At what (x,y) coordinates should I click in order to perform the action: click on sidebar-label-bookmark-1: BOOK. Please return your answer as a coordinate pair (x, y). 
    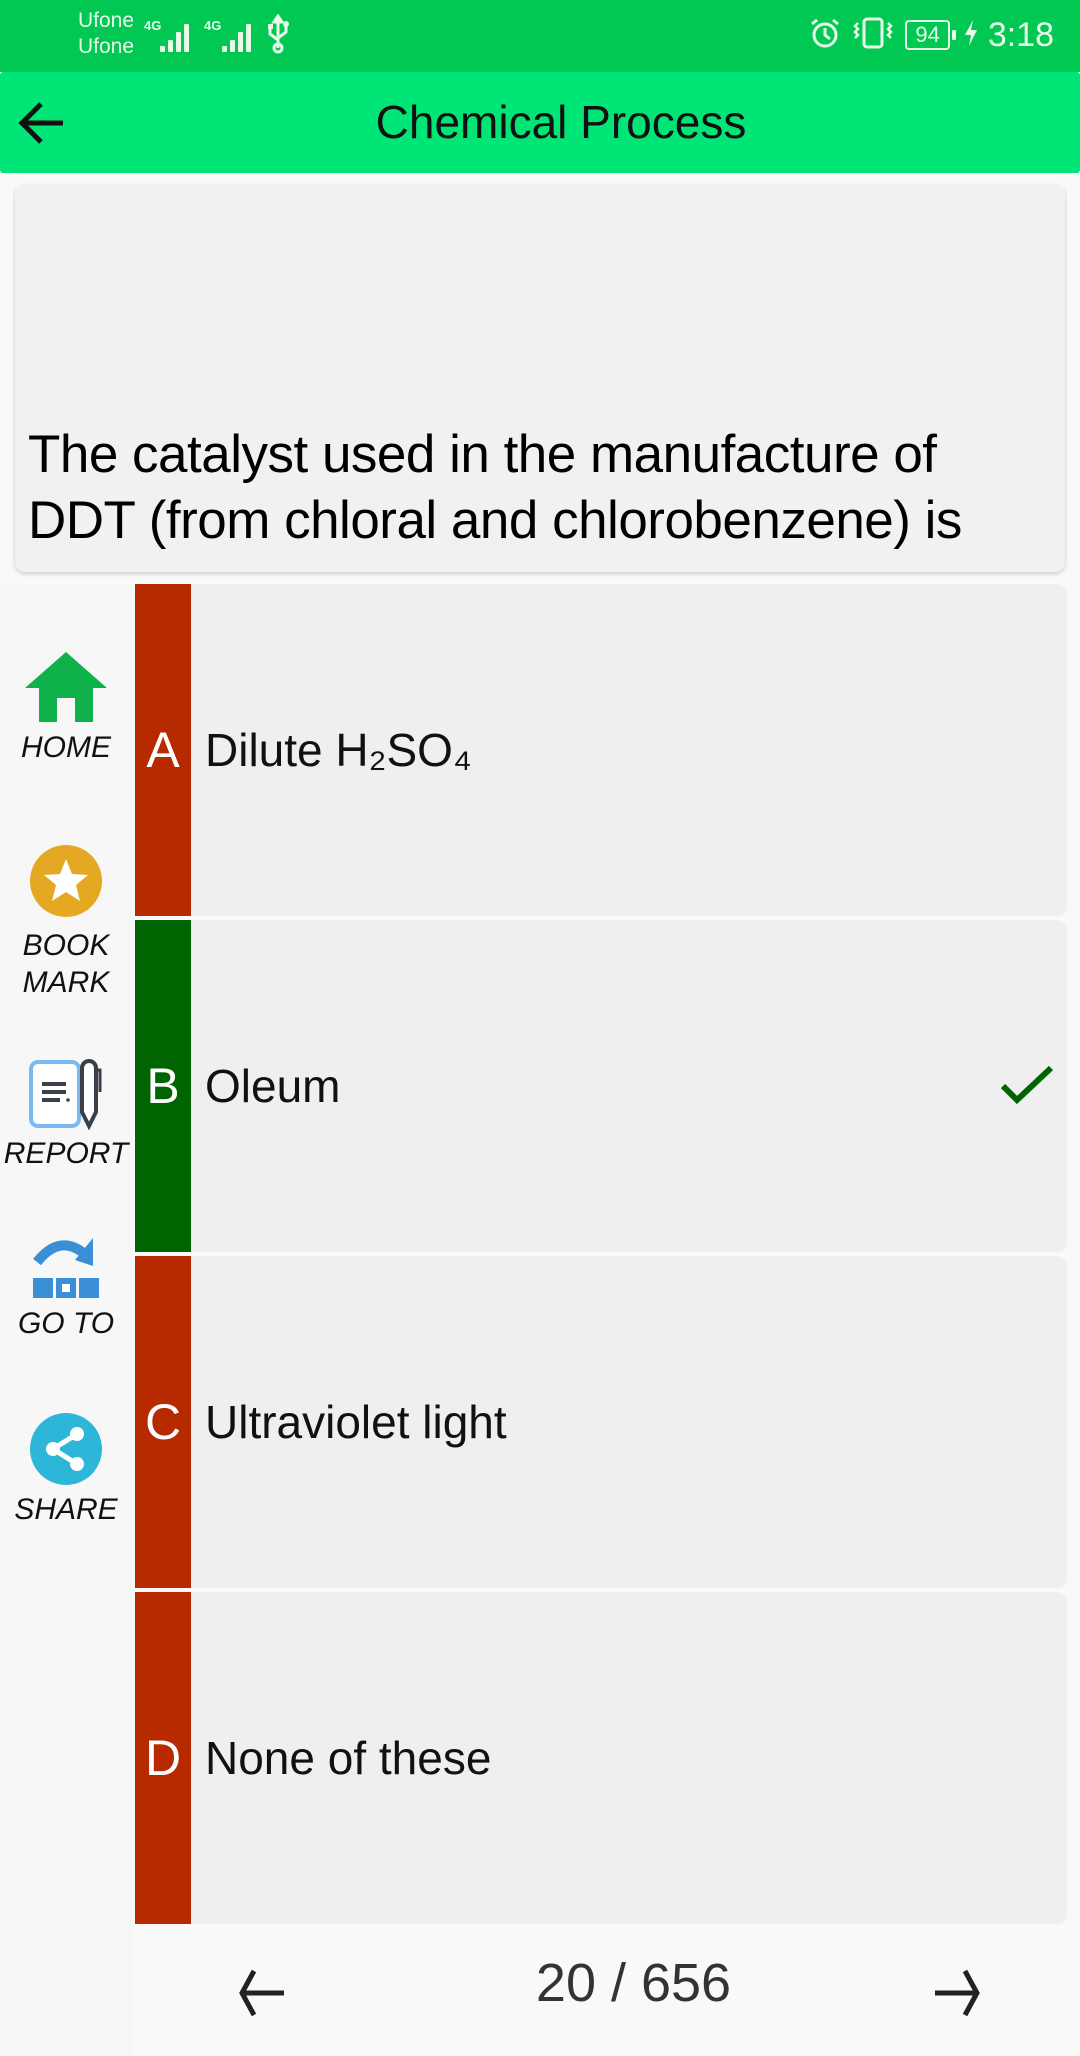
    Looking at the image, I should click on (66, 945).